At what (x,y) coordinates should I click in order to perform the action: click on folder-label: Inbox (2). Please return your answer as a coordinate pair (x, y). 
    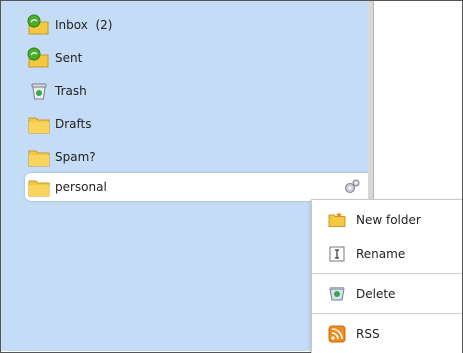
    Looking at the image, I should click on (84, 25).